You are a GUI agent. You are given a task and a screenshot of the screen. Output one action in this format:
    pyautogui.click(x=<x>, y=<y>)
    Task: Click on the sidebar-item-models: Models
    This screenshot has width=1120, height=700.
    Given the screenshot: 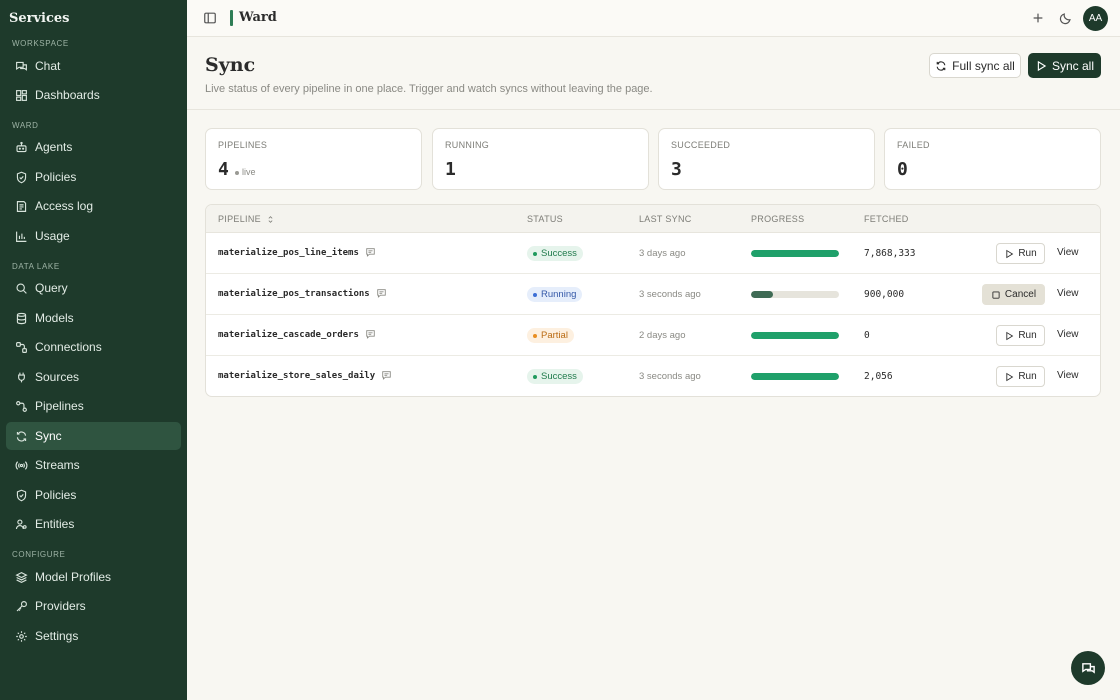 What is the action you would take?
    pyautogui.click(x=93, y=318)
    